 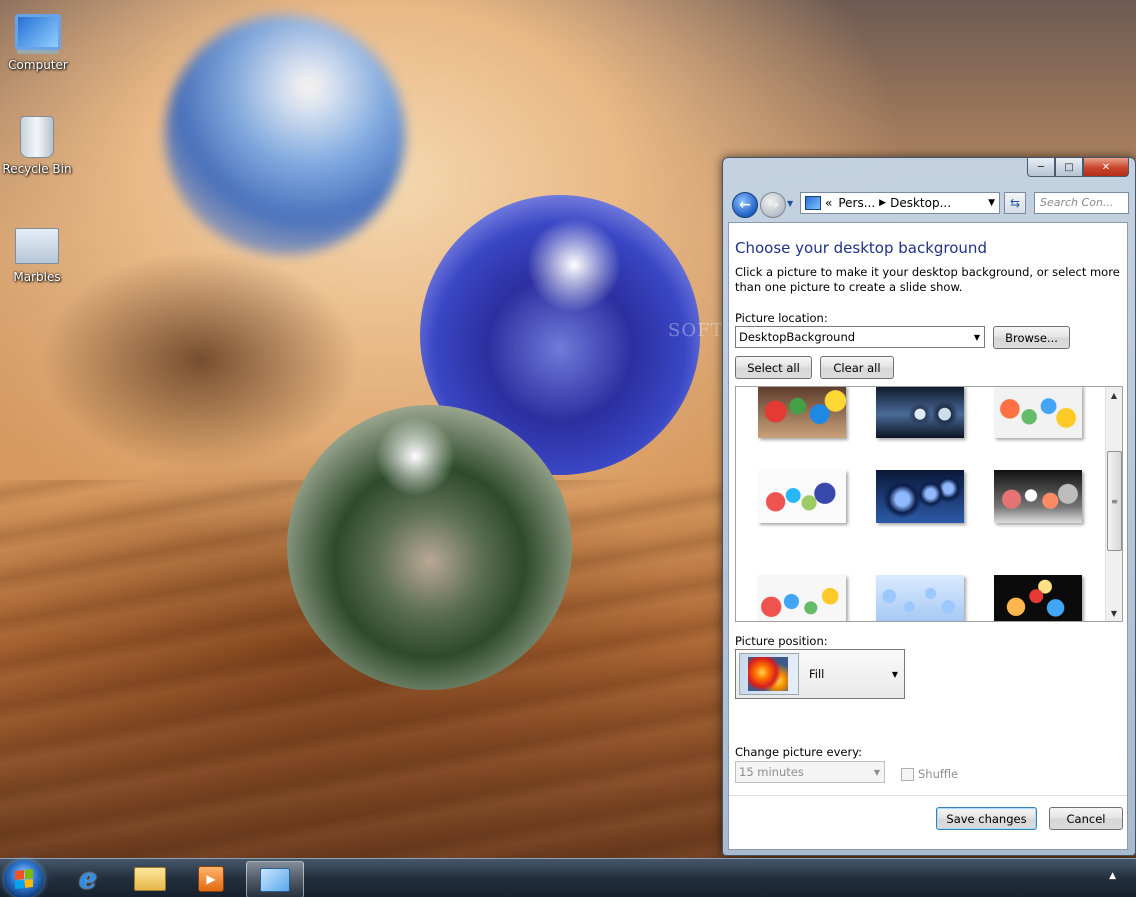 What do you see at coordinates (828, 203) in the screenshot?
I see `breadcrumb-overflow: «` at bounding box center [828, 203].